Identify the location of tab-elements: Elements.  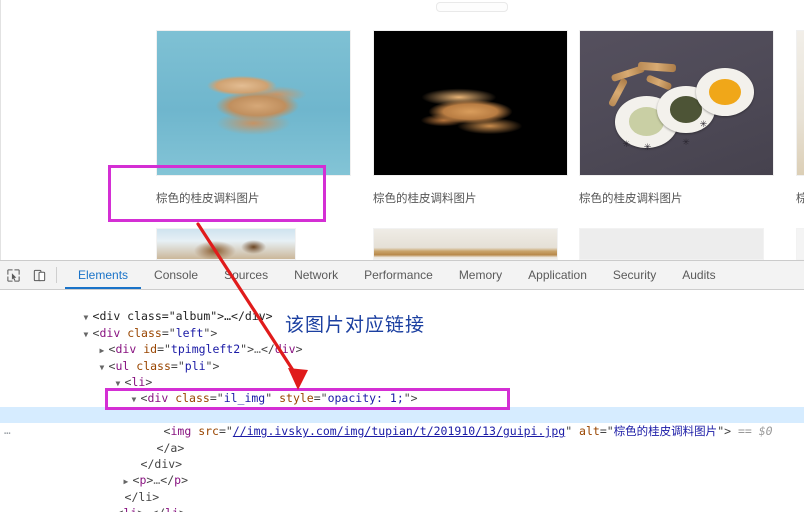
(103, 275).